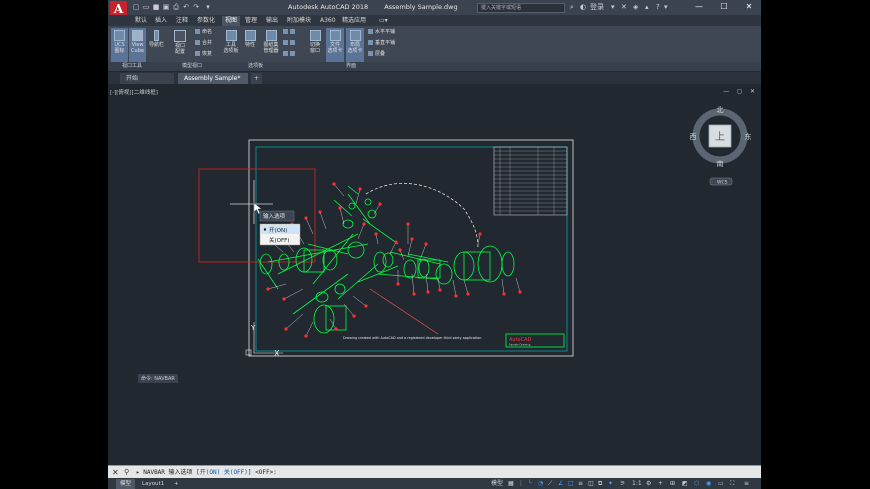 The height and width of the screenshot is (489, 870). I want to click on add-layout-button: +, so click(176, 484).